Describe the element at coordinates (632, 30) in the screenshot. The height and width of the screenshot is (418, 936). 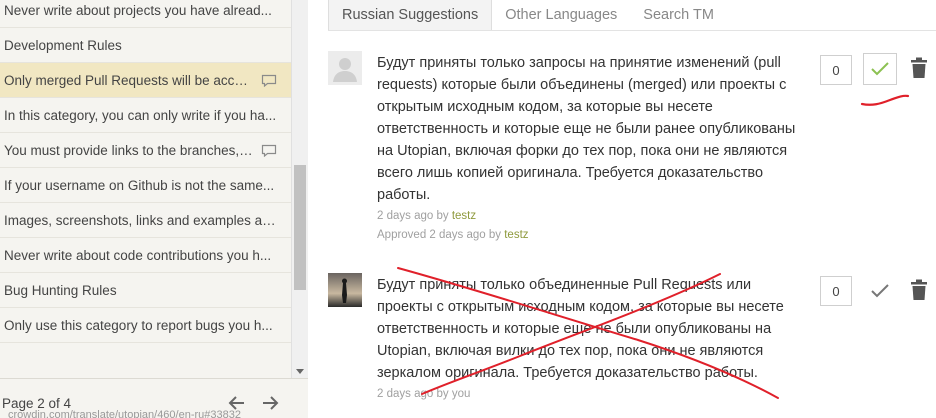
I see `tab-divider` at that location.